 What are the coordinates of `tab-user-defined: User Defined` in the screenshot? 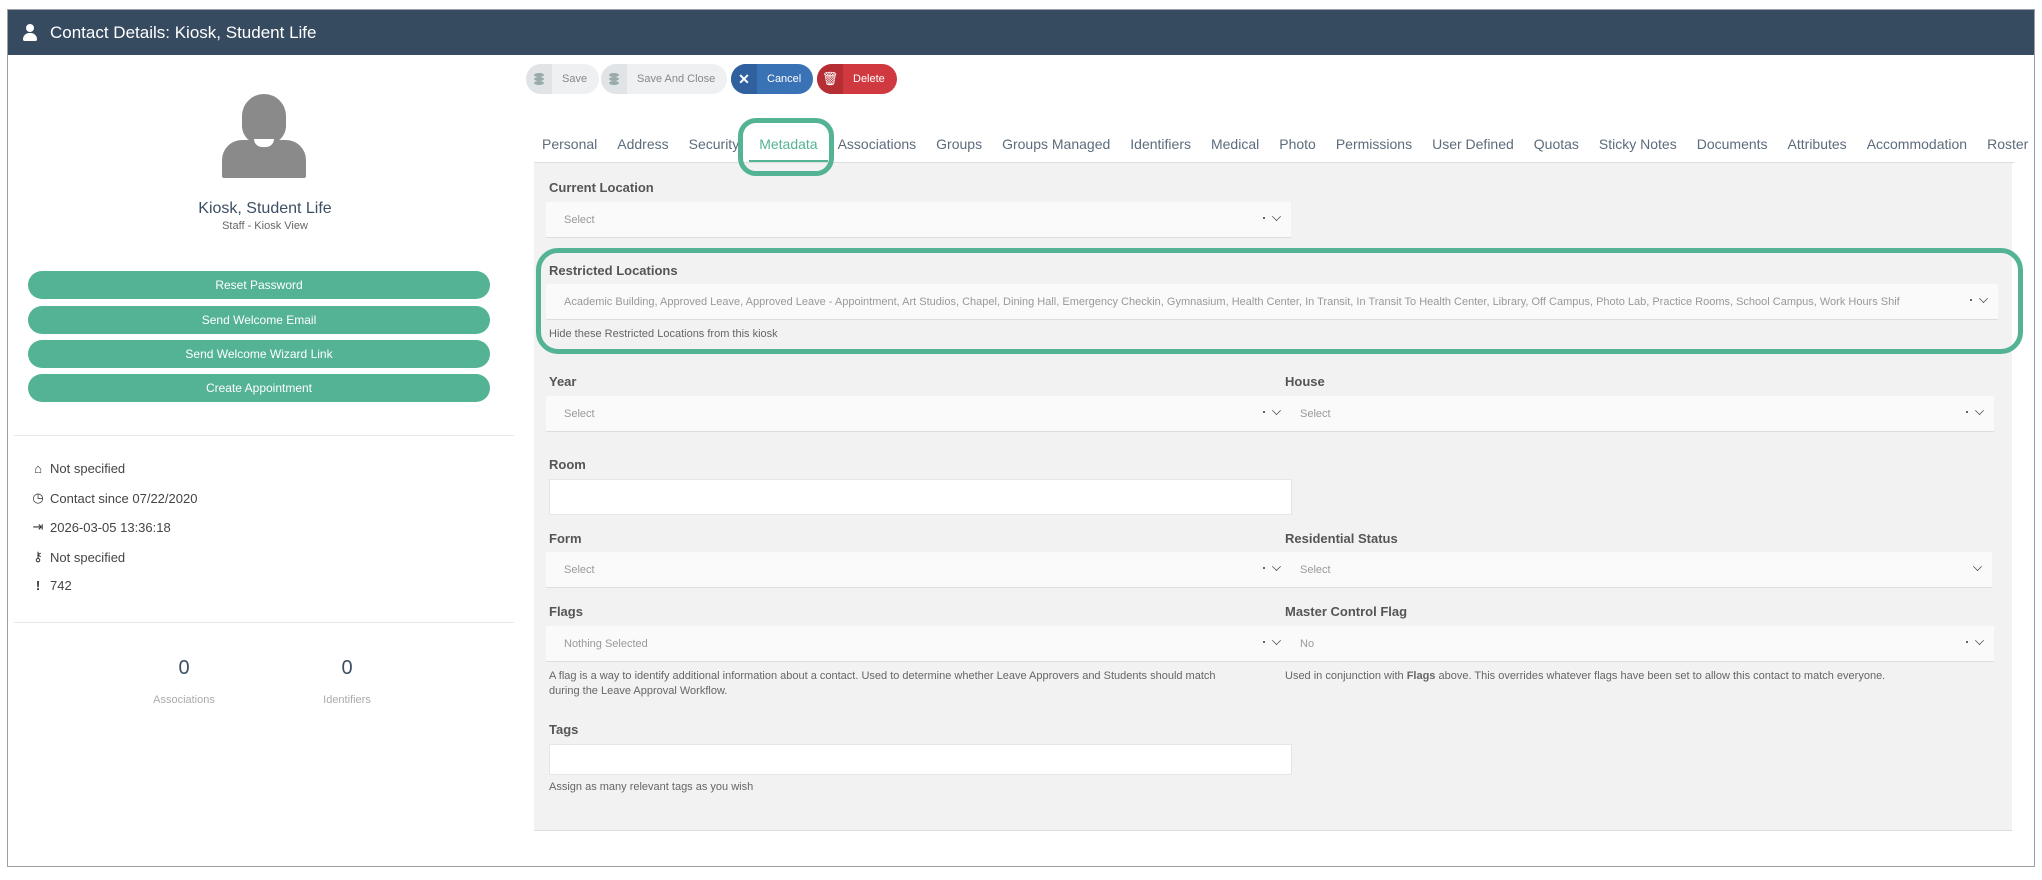 It's located at (1473, 145).